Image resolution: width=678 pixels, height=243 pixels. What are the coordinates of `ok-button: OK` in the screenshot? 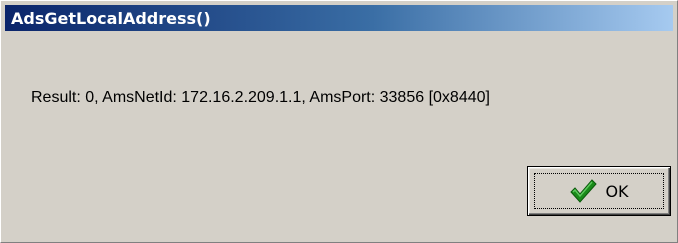 It's located at (599, 191).